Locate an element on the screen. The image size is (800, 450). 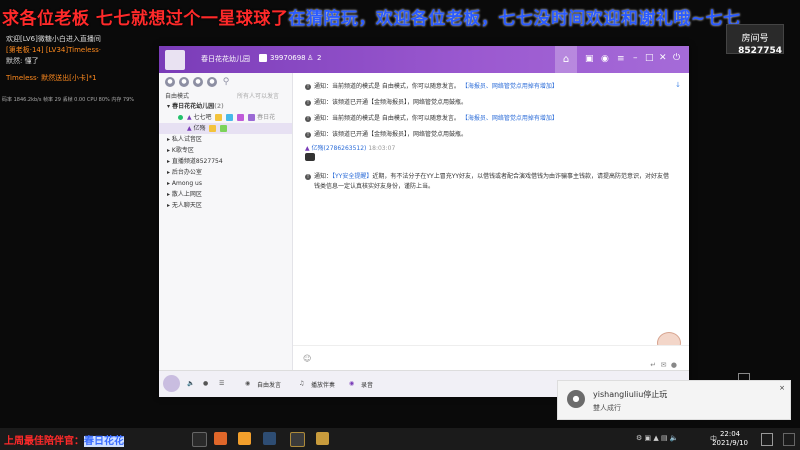
user-role-icon: ▲ is located at coordinates (307, 148).